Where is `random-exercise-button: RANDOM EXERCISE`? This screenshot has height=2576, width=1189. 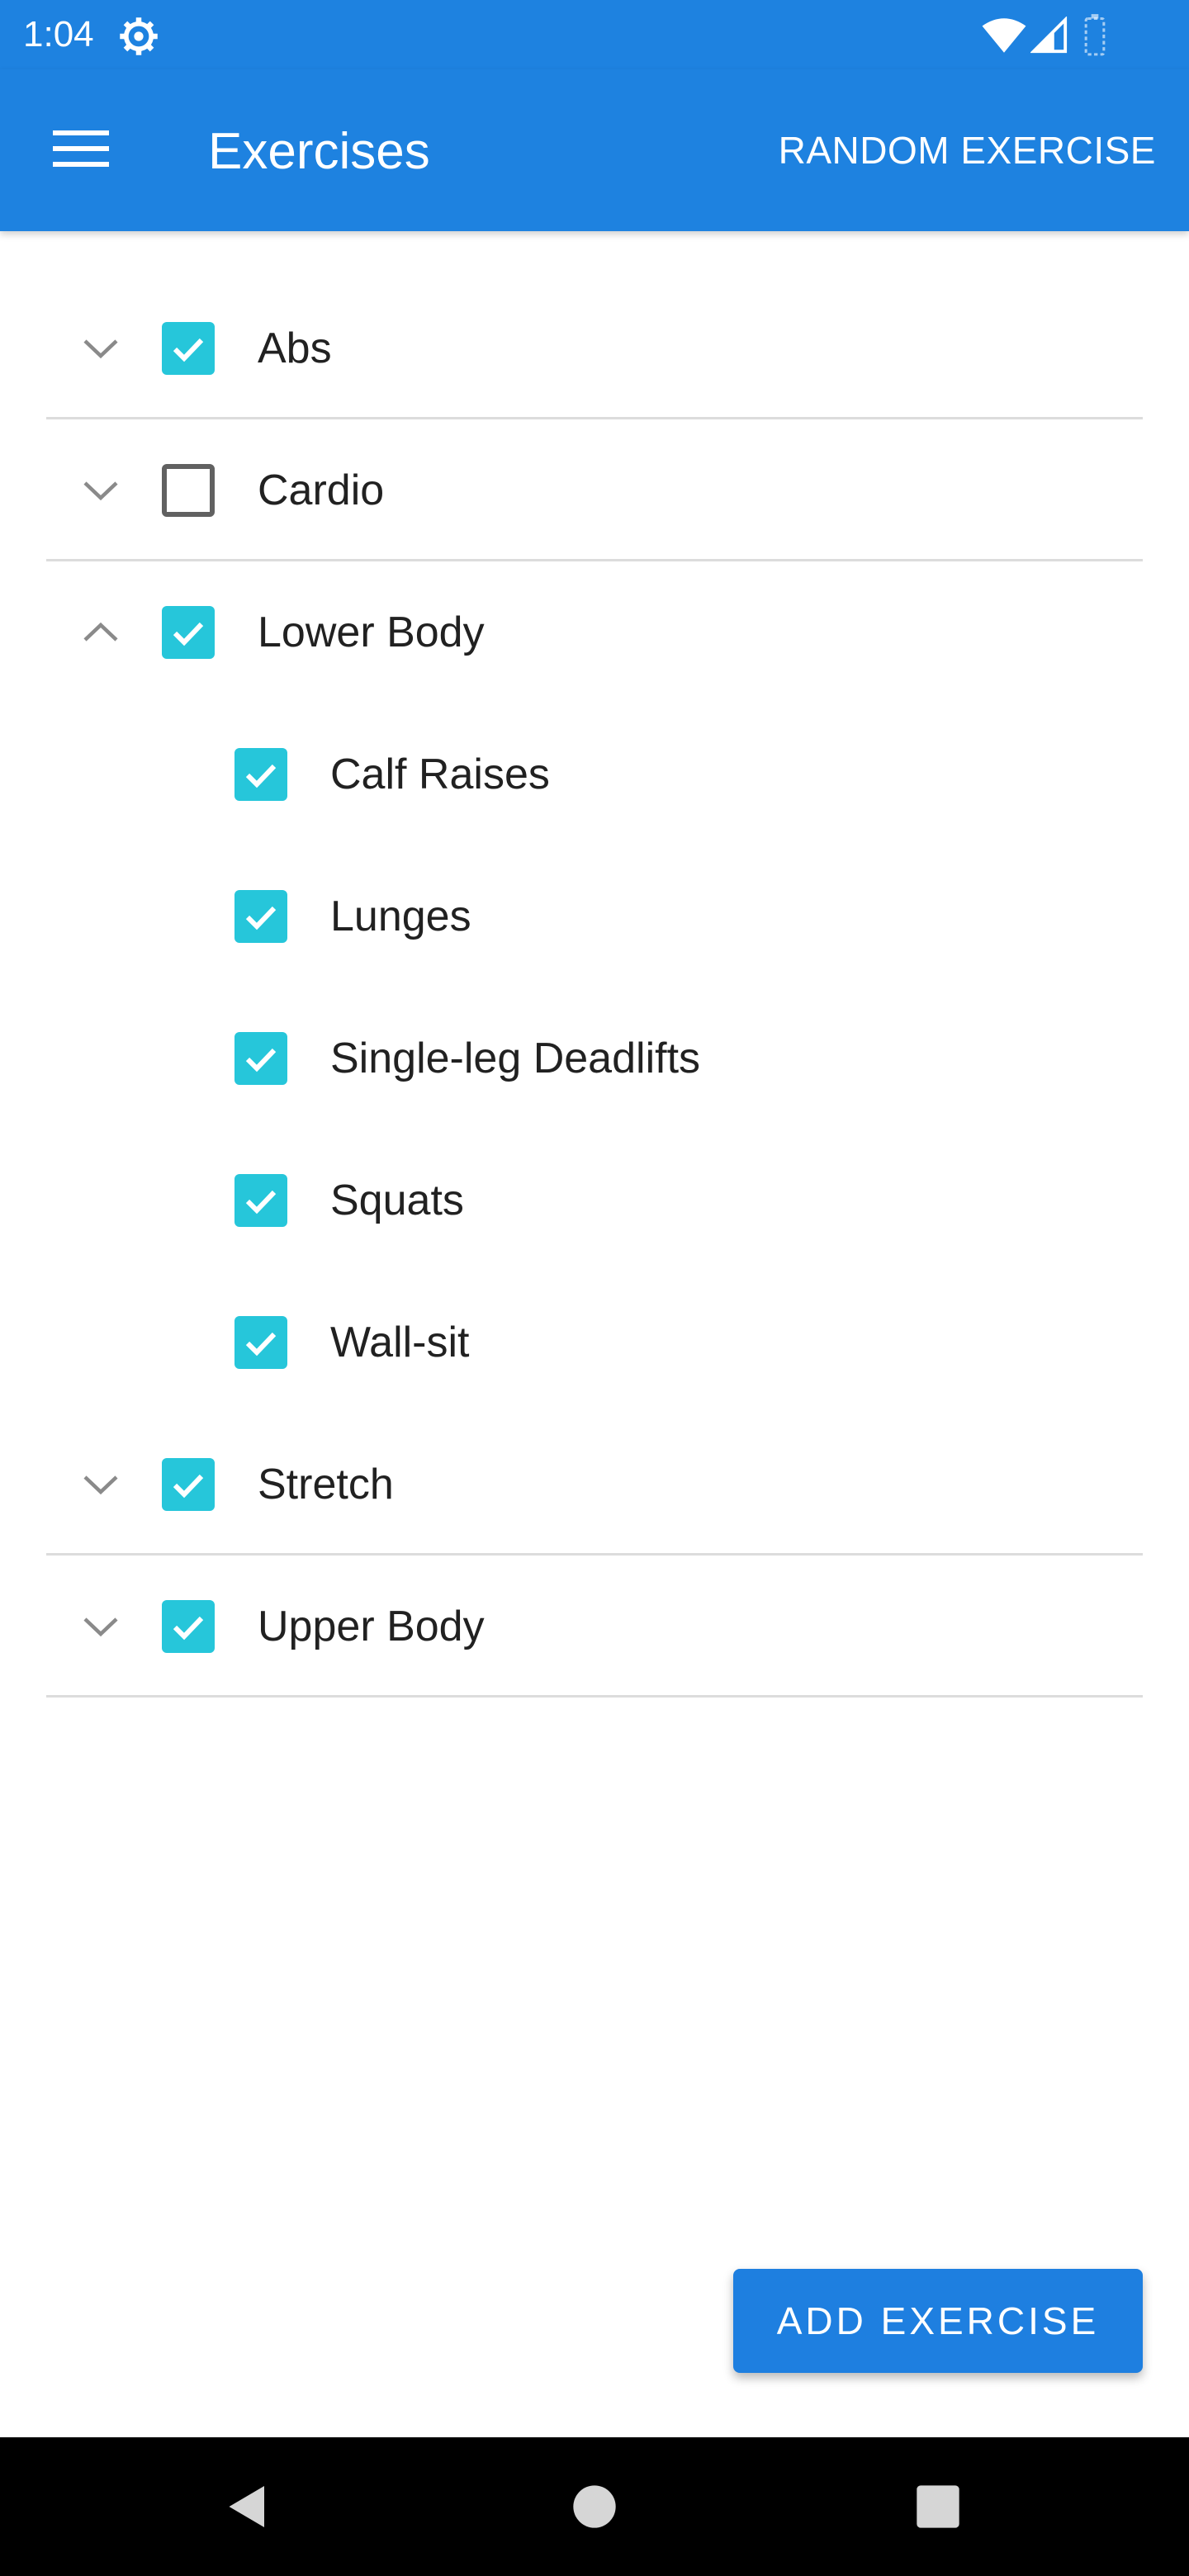
random-exercise-button: RANDOM EXERCISE is located at coordinates (967, 150).